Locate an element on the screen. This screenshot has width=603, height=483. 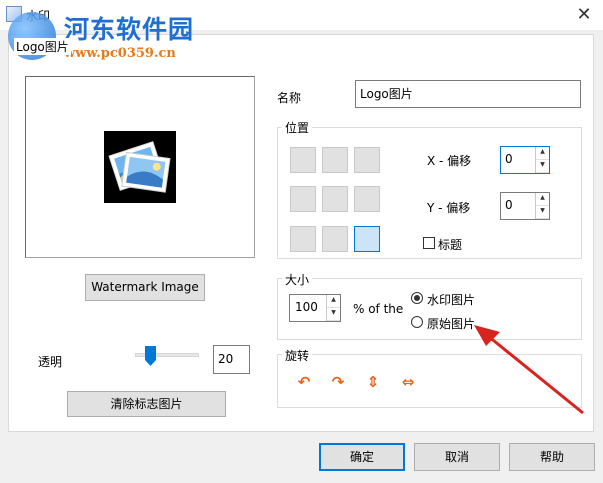
transparency-slider-track is located at coordinates (167, 355).